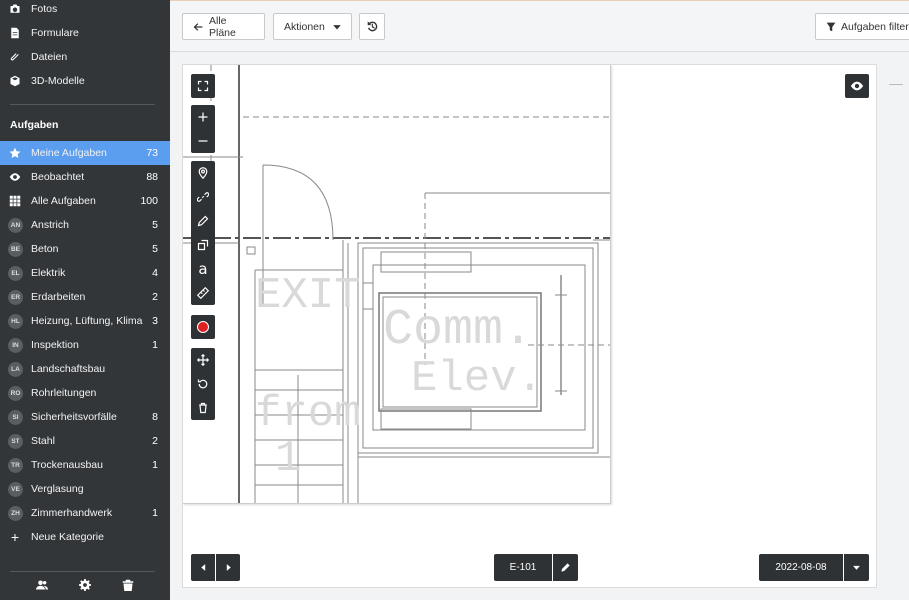 This screenshot has height=600, width=909. Describe the element at coordinates (203, 221) in the screenshot. I see `pencil-icon` at that location.